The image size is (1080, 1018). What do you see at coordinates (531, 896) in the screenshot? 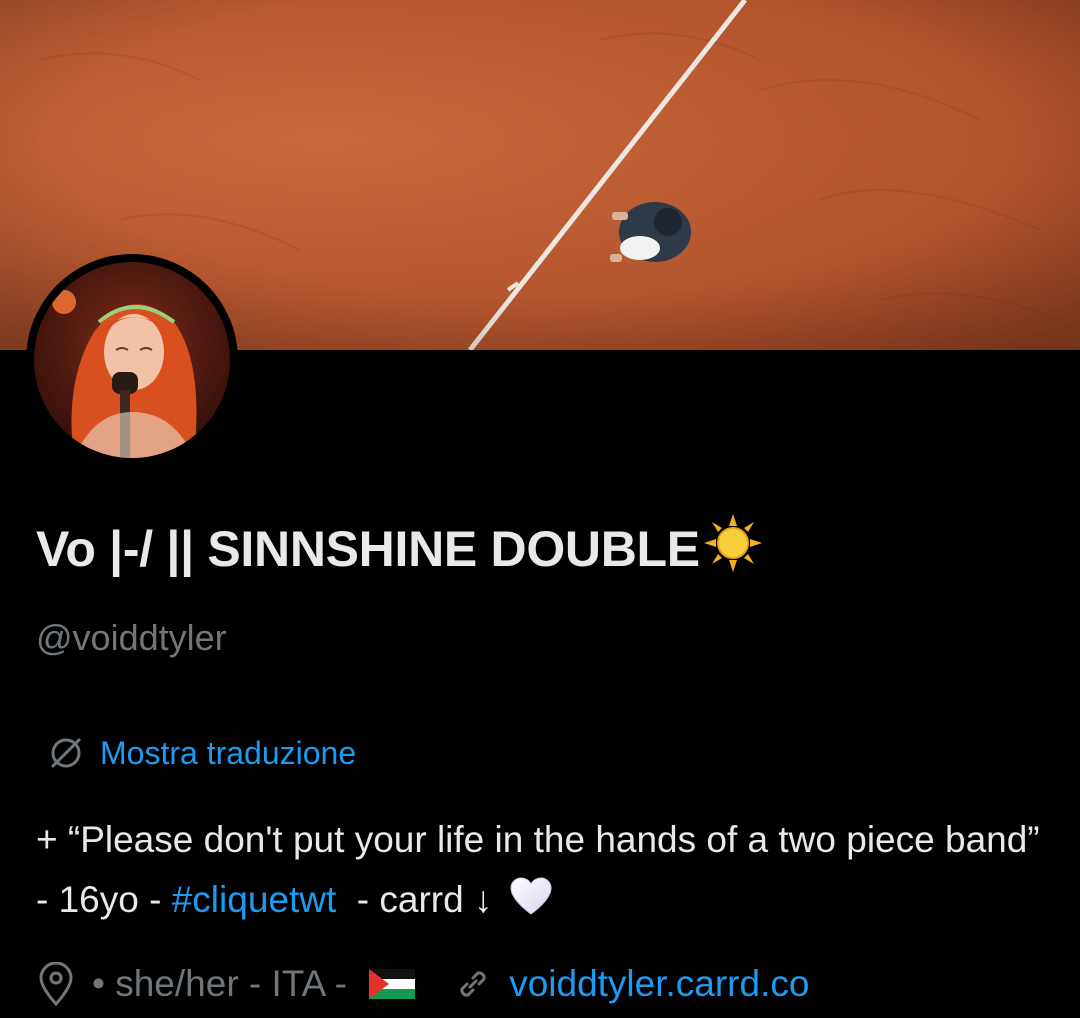
I see `white-heart-icon` at bounding box center [531, 896].